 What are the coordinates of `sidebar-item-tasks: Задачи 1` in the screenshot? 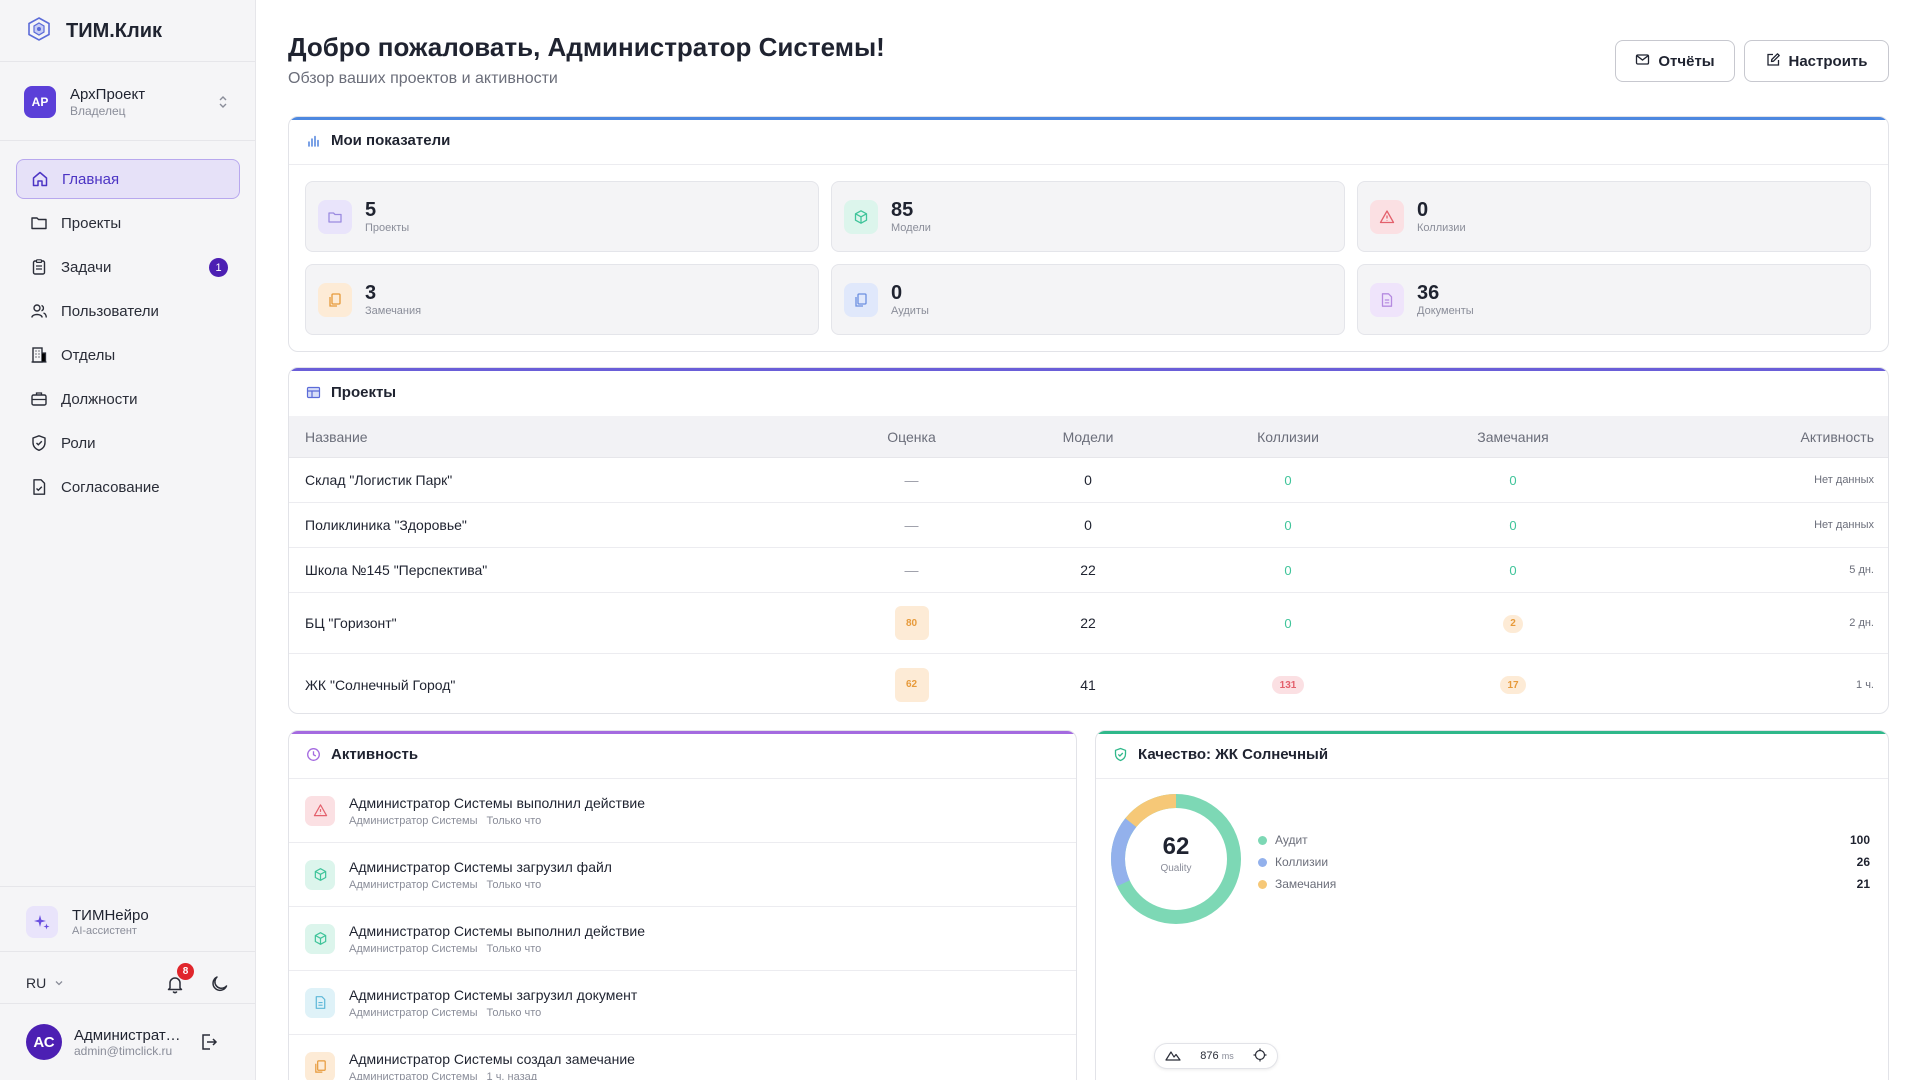 It's located at (128, 267).